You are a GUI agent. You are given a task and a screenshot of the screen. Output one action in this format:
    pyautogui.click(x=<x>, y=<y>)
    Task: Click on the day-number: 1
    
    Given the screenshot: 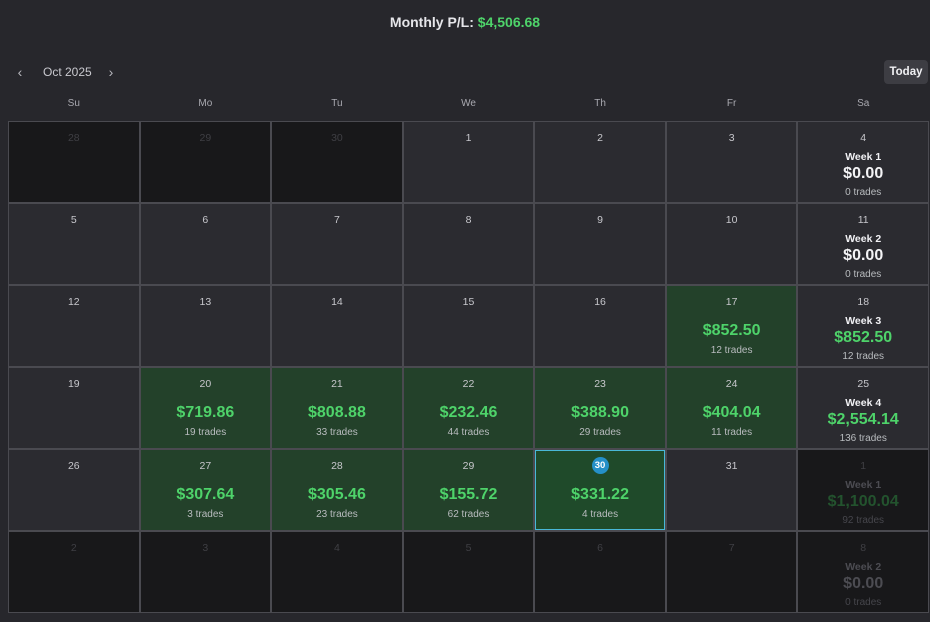 What is the action you would take?
    pyautogui.click(x=468, y=138)
    